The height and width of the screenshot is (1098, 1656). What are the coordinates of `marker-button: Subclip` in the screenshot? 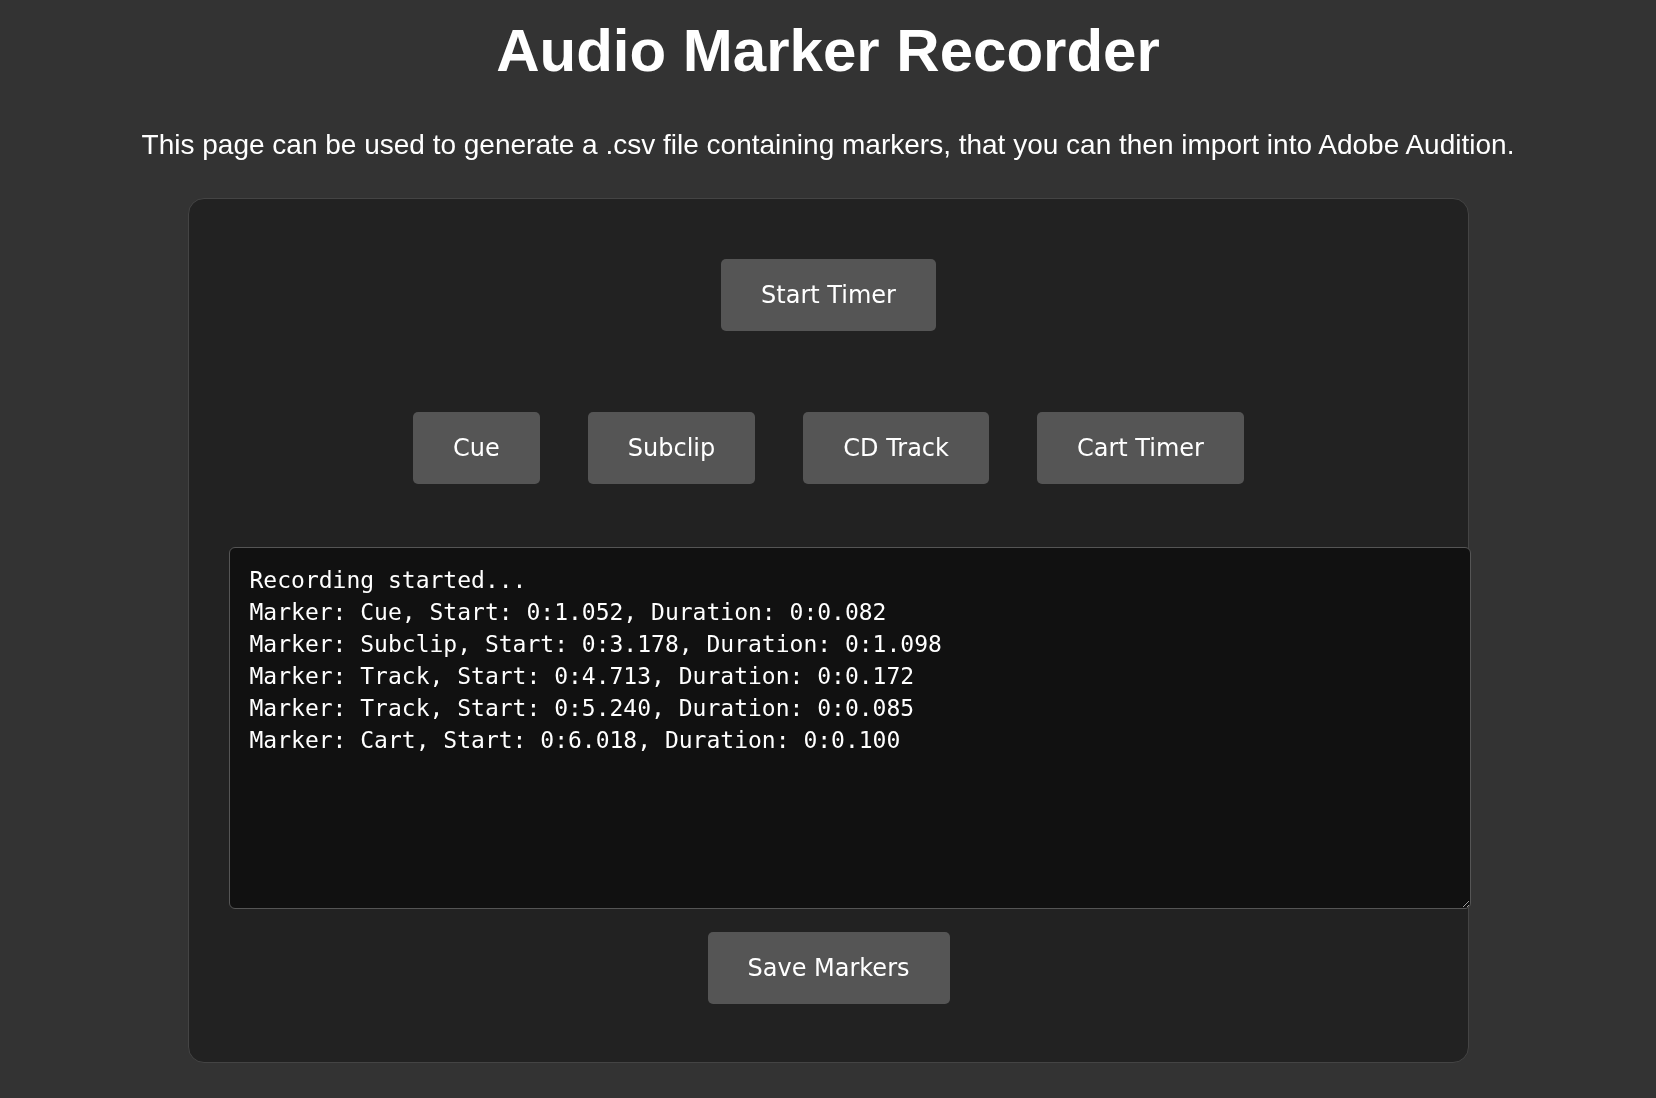 It's located at (671, 448).